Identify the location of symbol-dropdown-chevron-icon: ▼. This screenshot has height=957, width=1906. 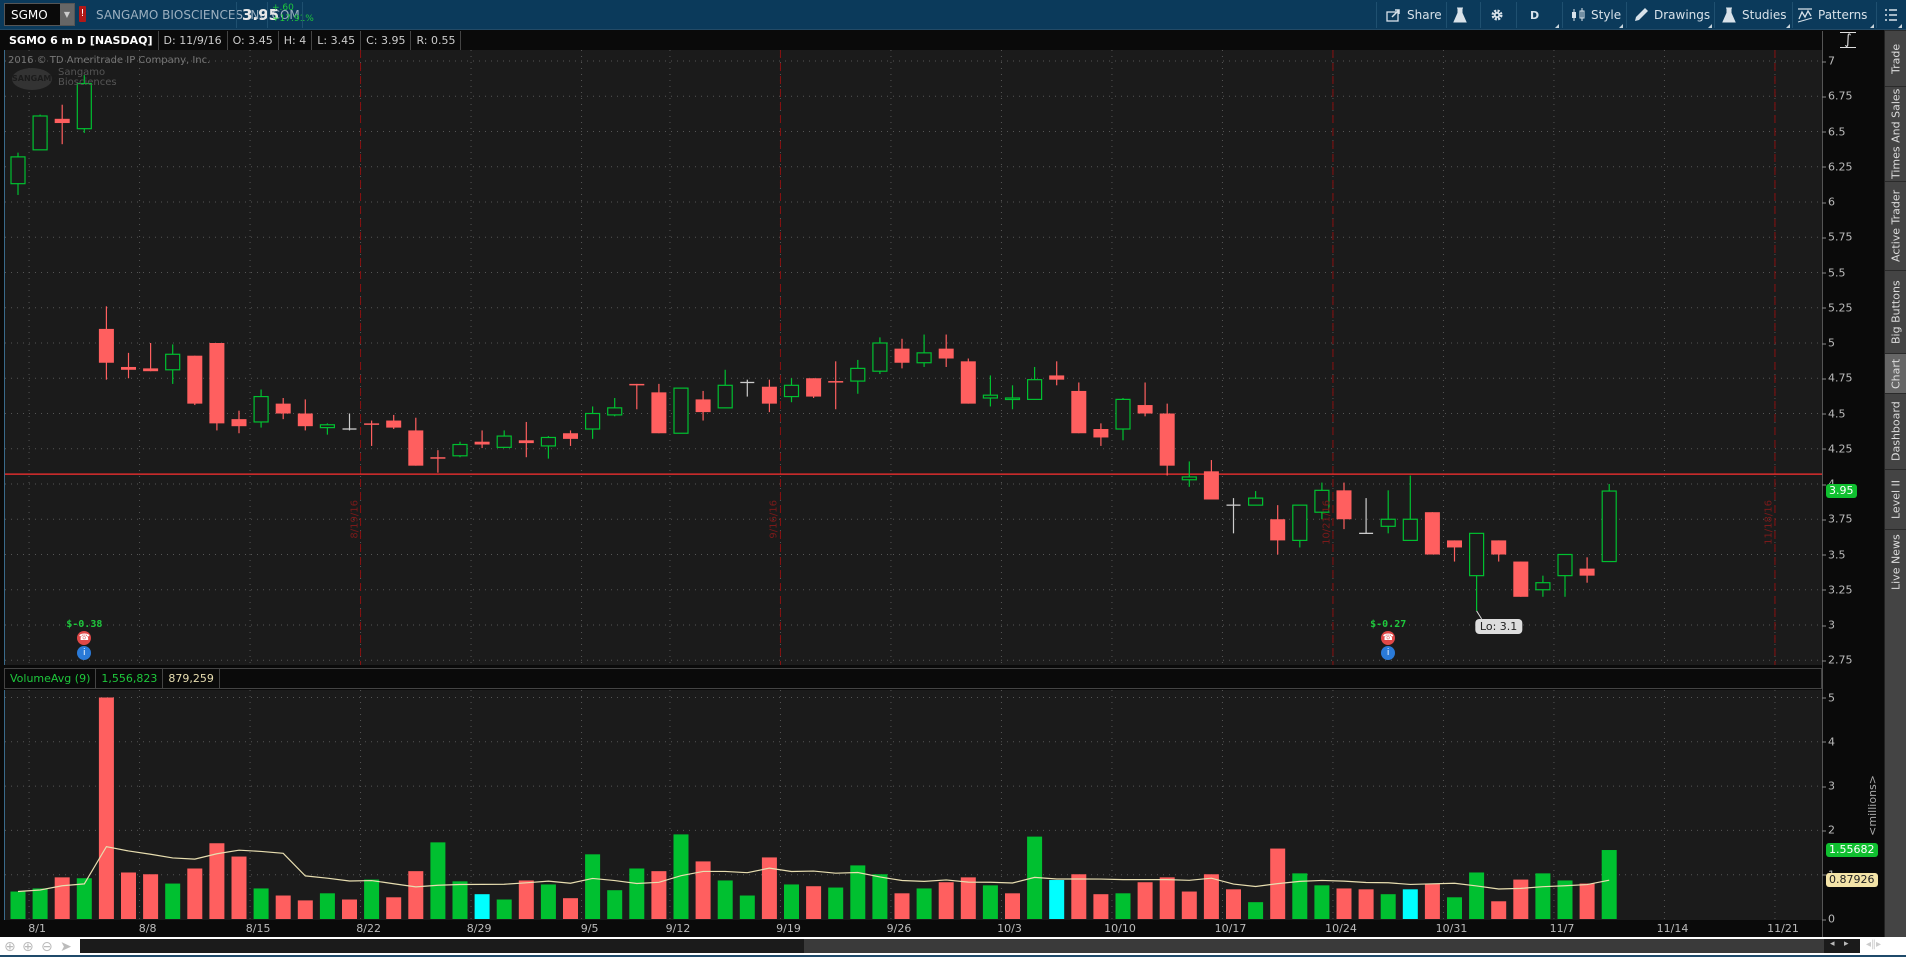
(67, 14).